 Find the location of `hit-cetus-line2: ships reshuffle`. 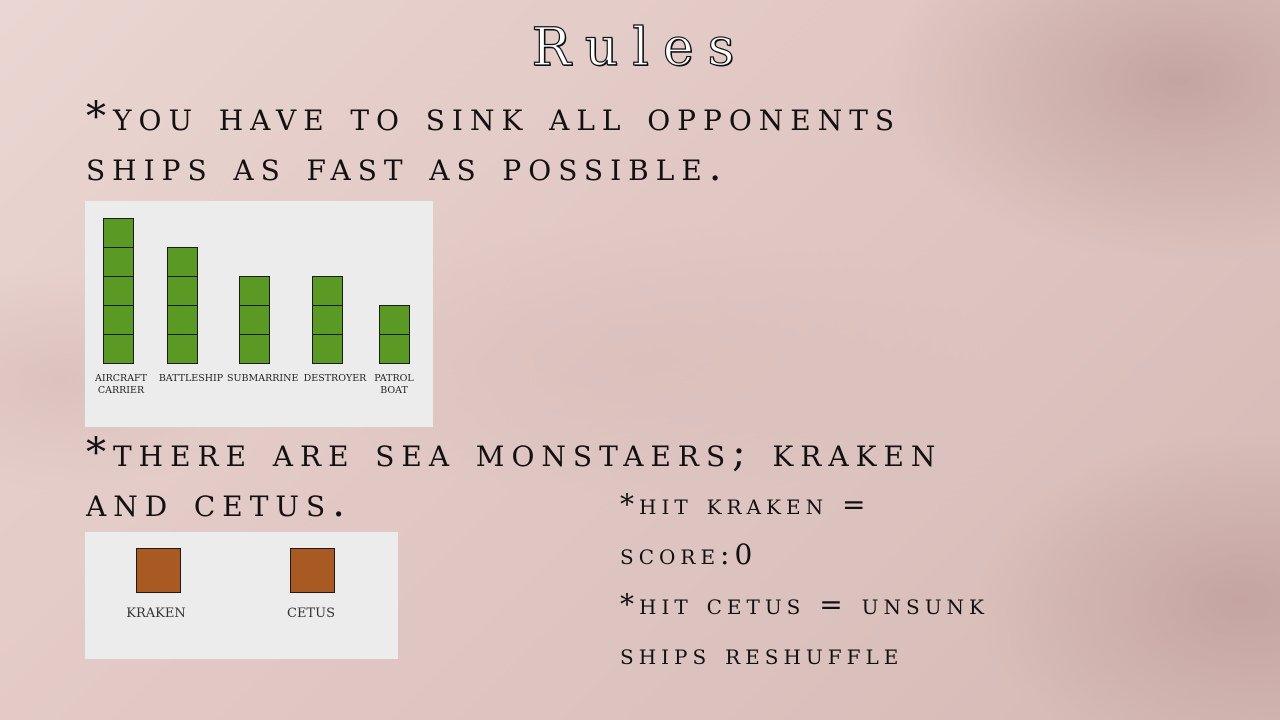

hit-cetus-line2: ships reshuffle is located at coordinates (762, 654).